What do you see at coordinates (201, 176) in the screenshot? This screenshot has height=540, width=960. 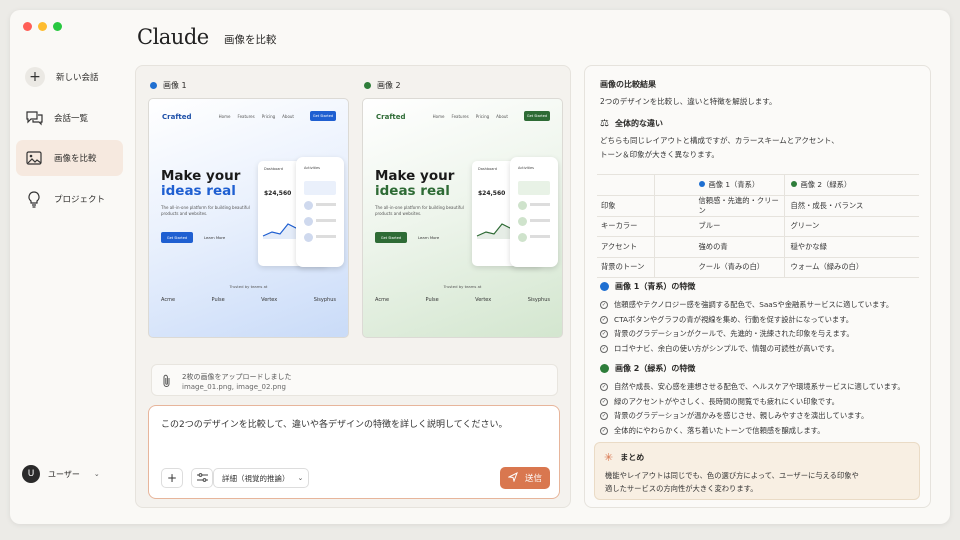 I see `mock-headline-line: Make your` at bounding box center [201, 176].